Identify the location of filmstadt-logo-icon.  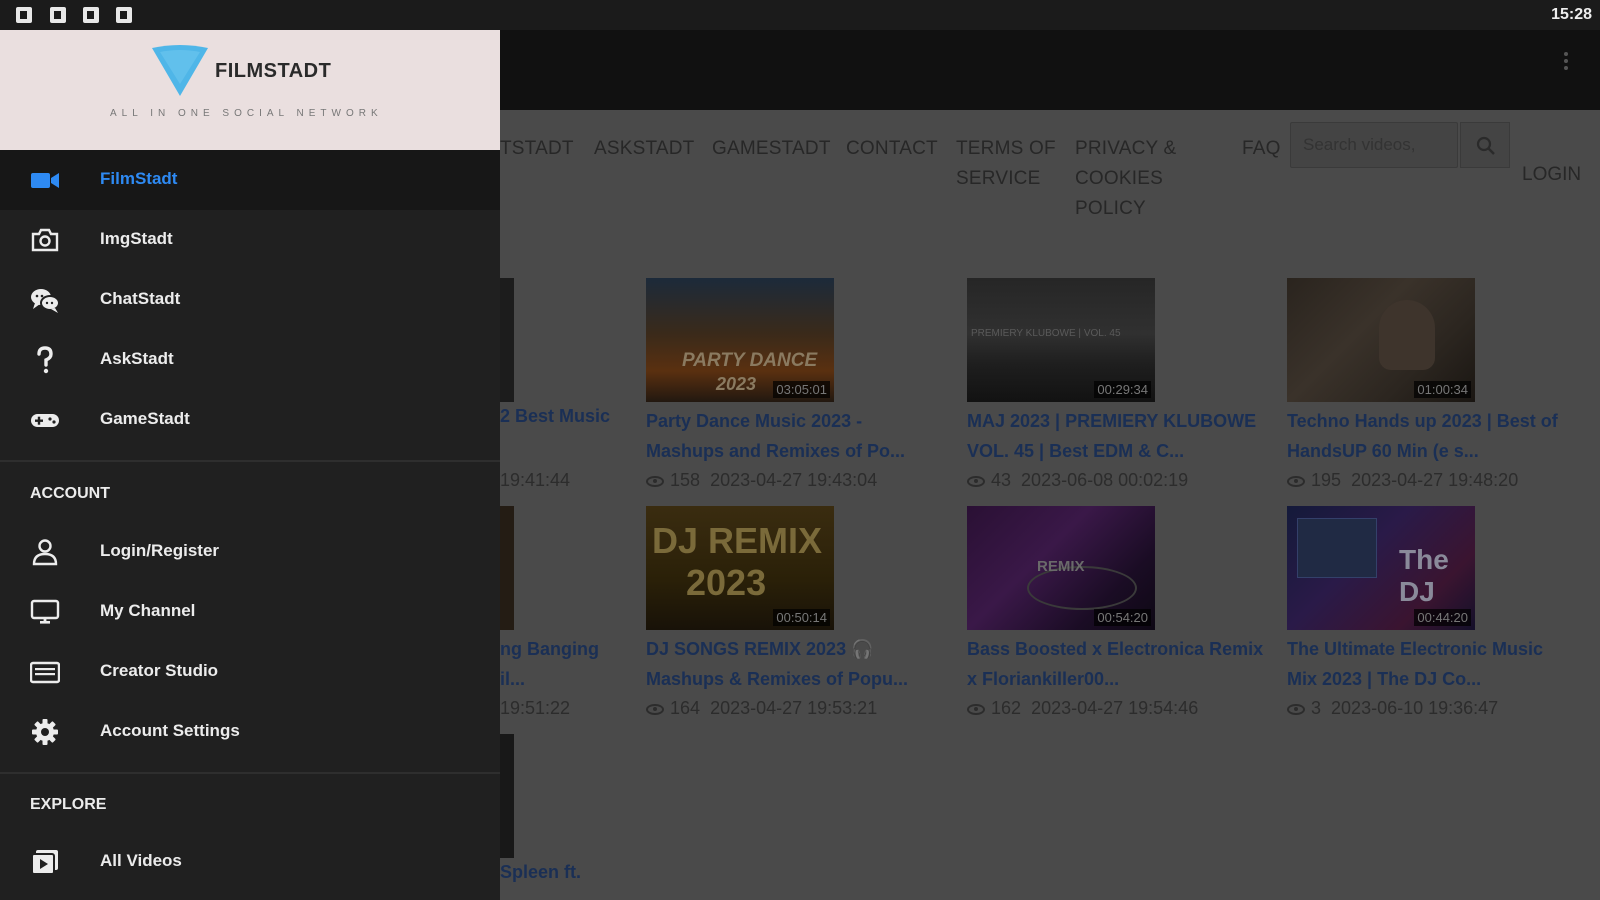
(180, 70).